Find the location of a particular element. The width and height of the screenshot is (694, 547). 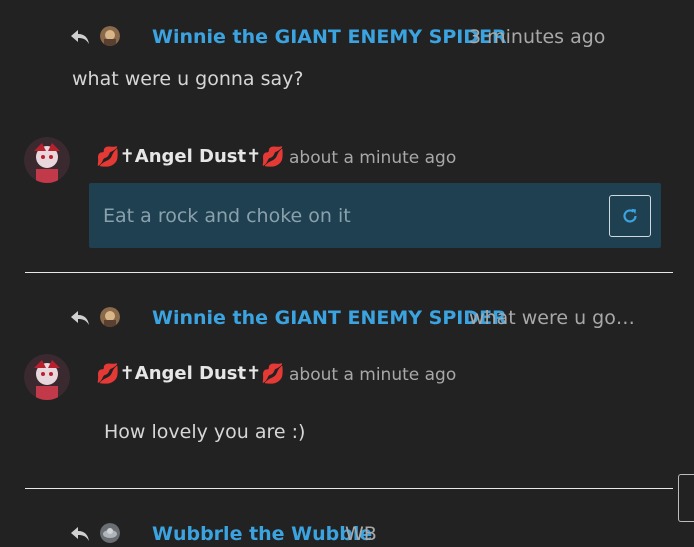

refresh-icon is located at coordinates (630, 215).